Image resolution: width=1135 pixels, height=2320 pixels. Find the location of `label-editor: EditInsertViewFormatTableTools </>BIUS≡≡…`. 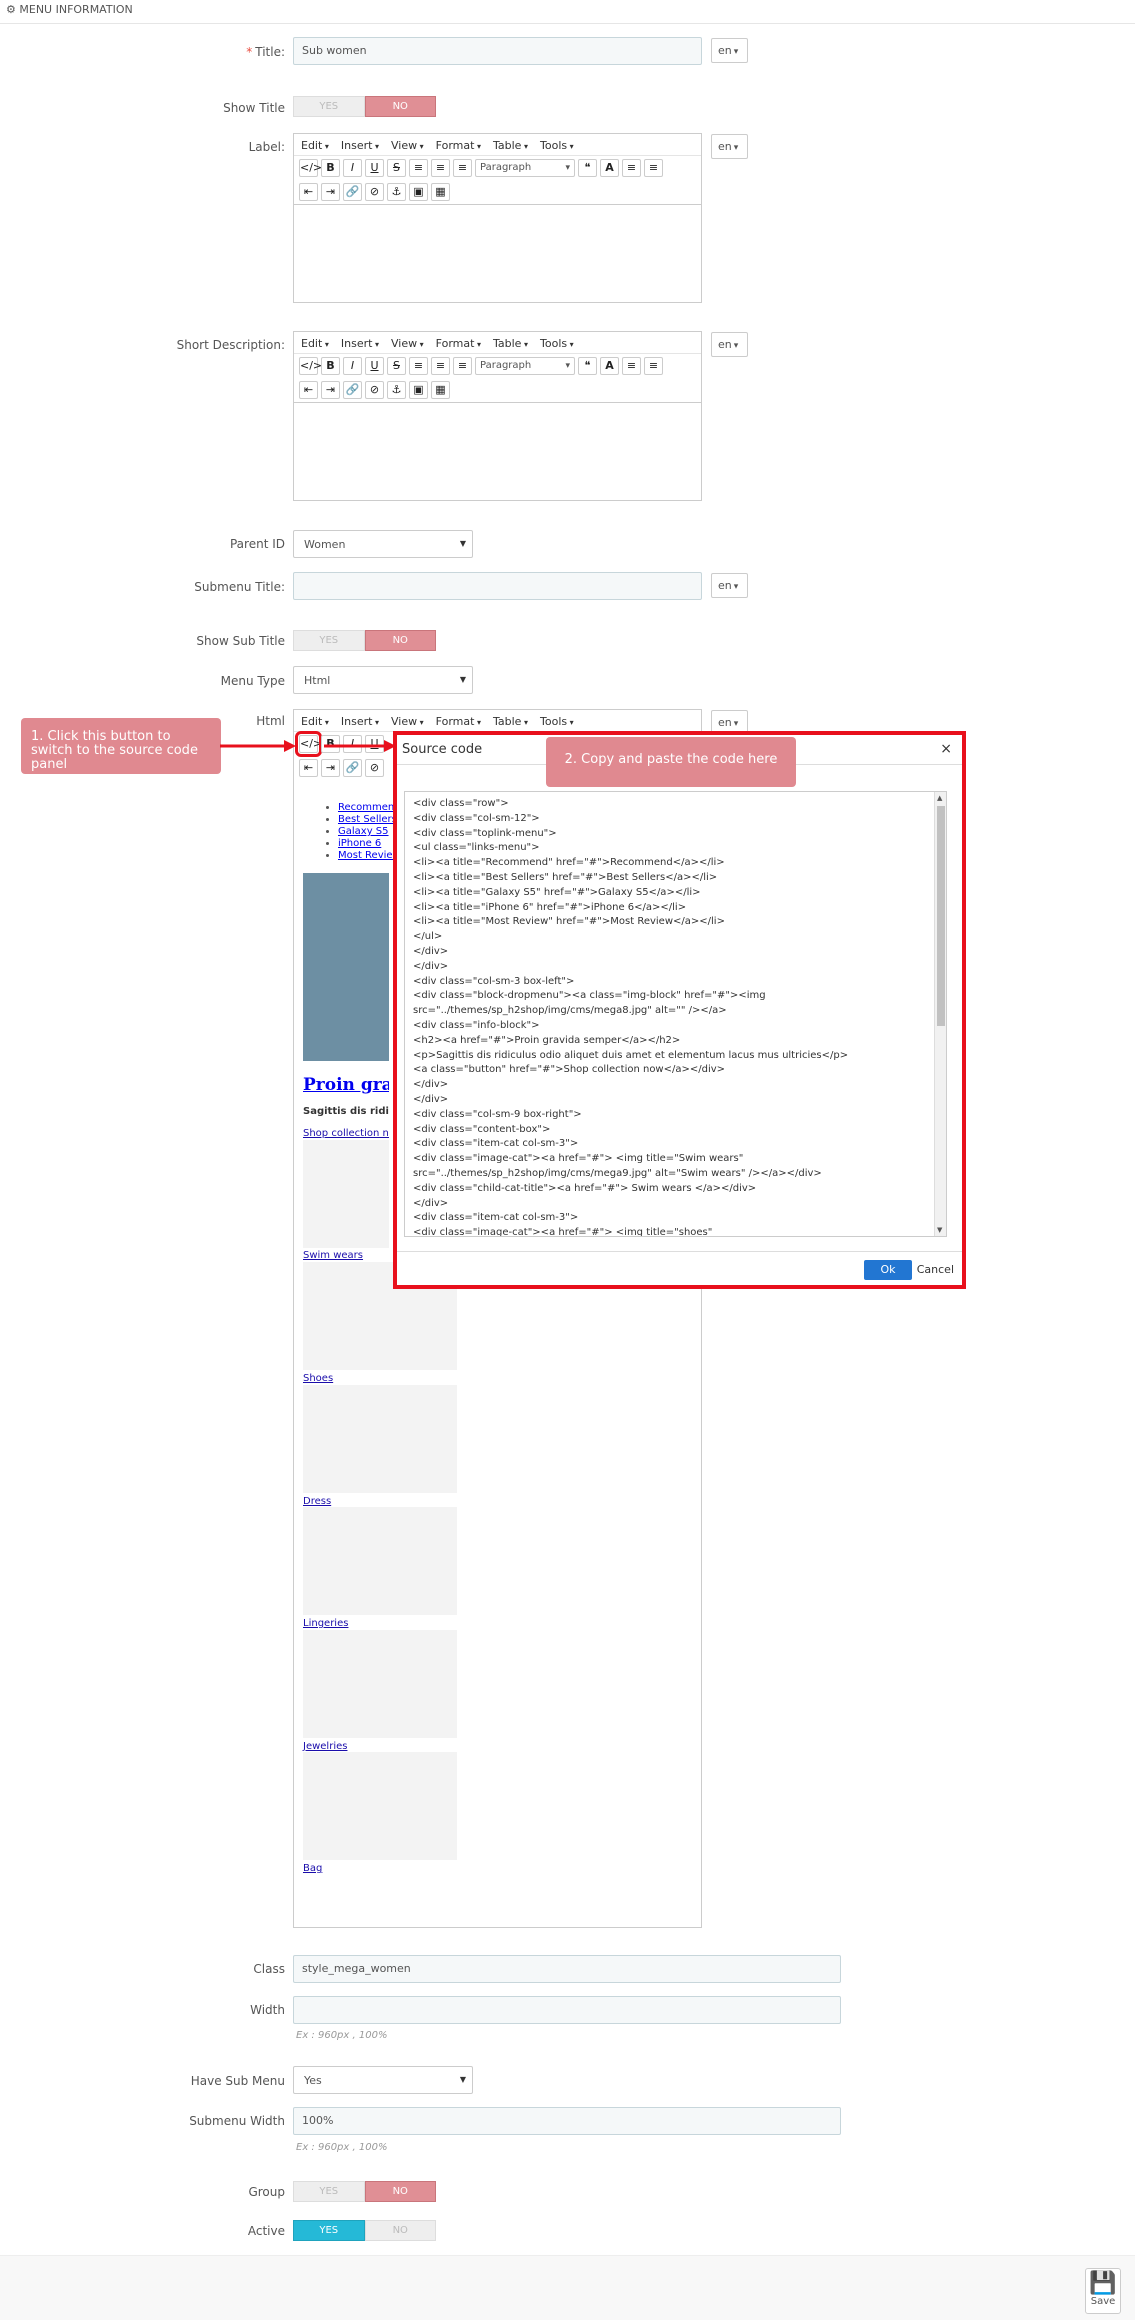

label-editor: EditInsertViewFormatTableTools </>BIUS≡≡… is located at coordinates (497, 218).